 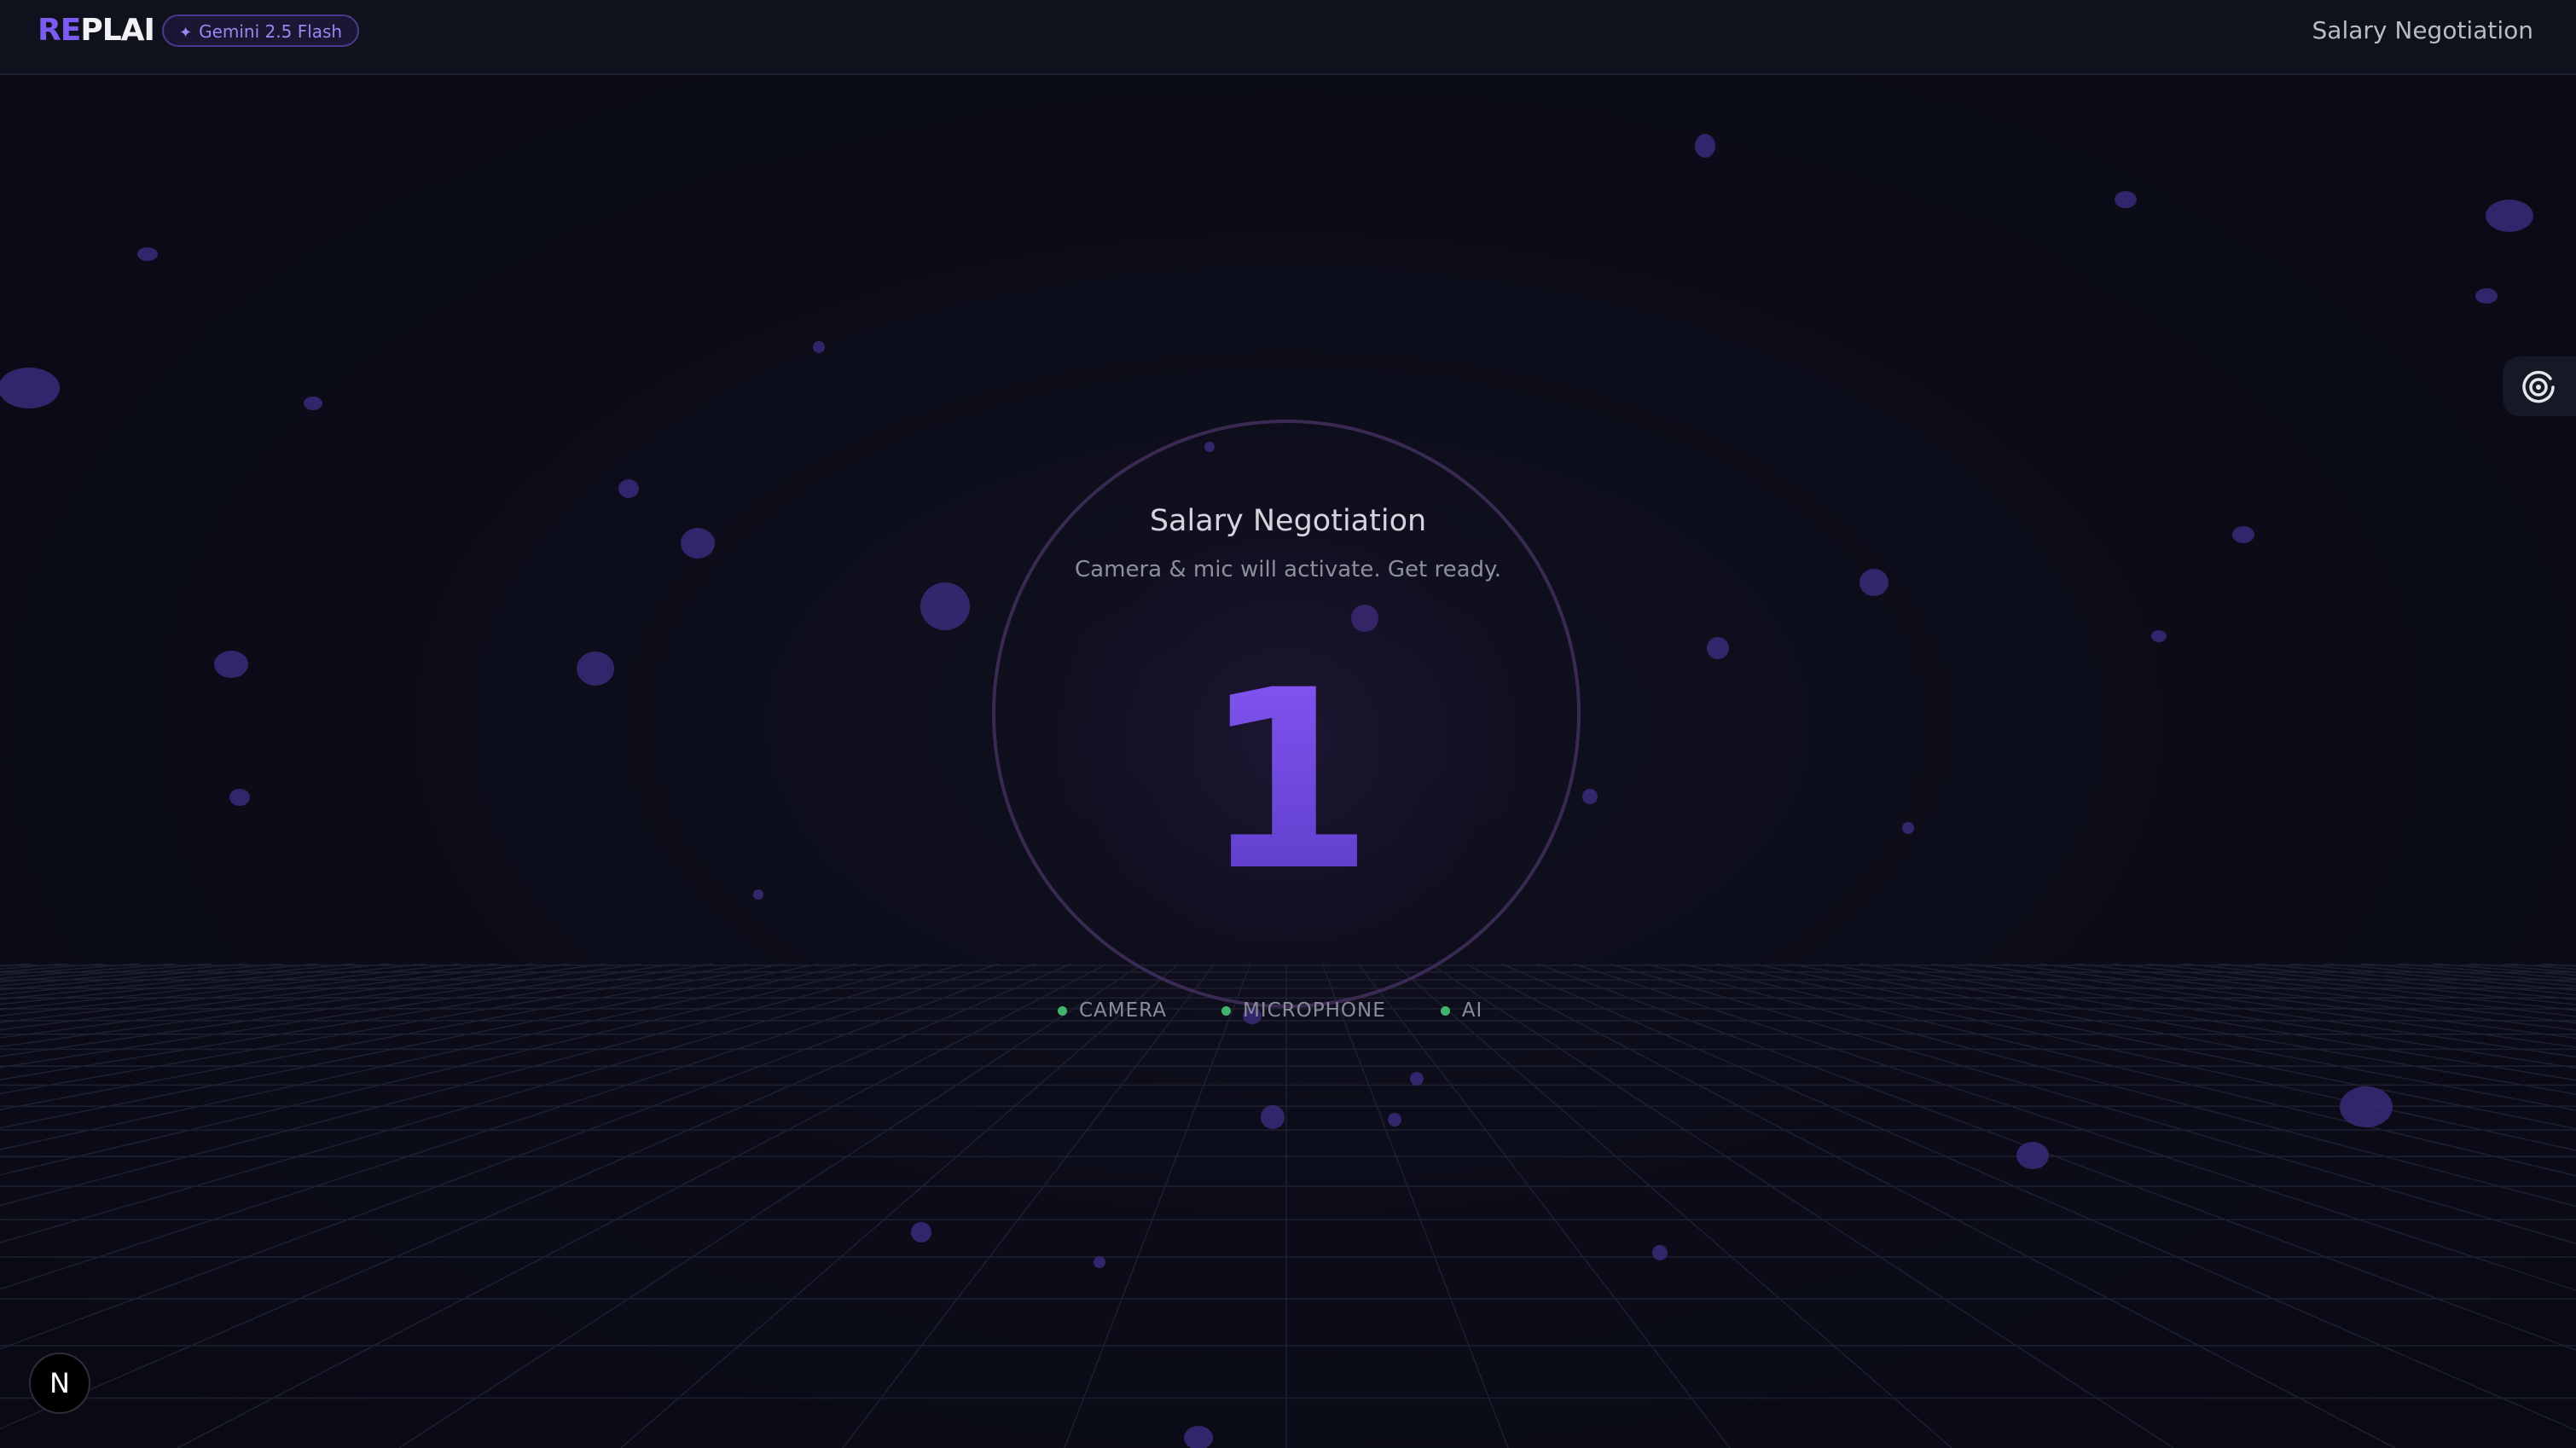 I want to click on model-badge-label: Gemini 2.5 Flash, so click(x=271, y=31).